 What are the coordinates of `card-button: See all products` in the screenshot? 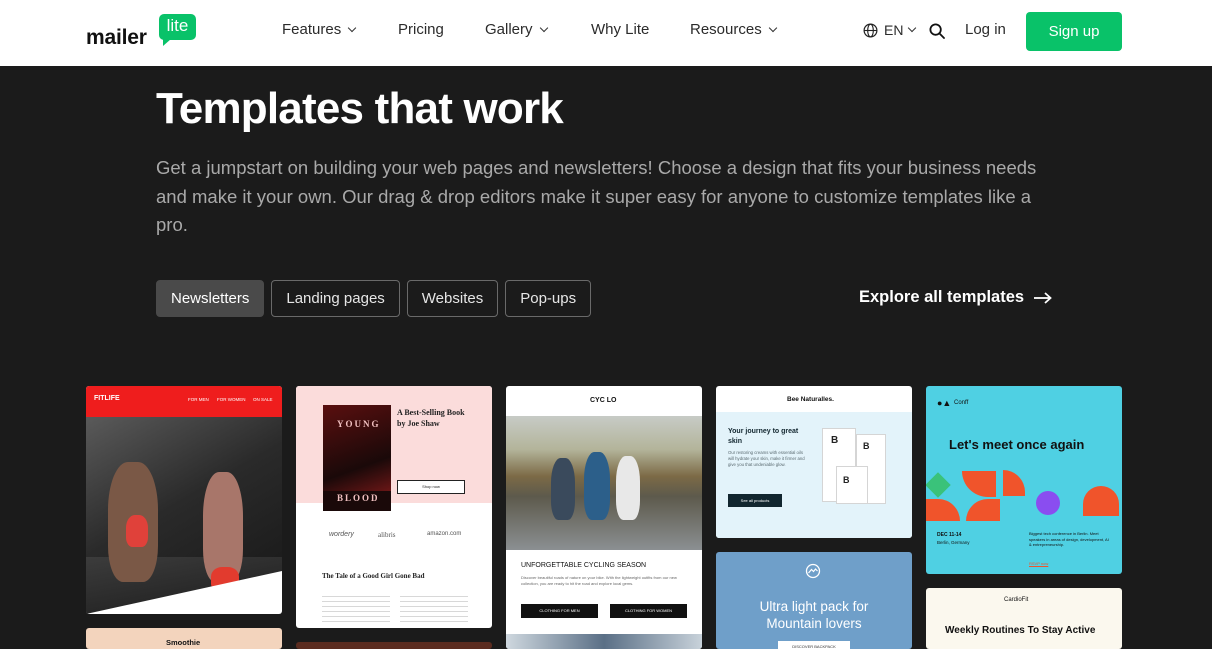 It's located at (755, 500).